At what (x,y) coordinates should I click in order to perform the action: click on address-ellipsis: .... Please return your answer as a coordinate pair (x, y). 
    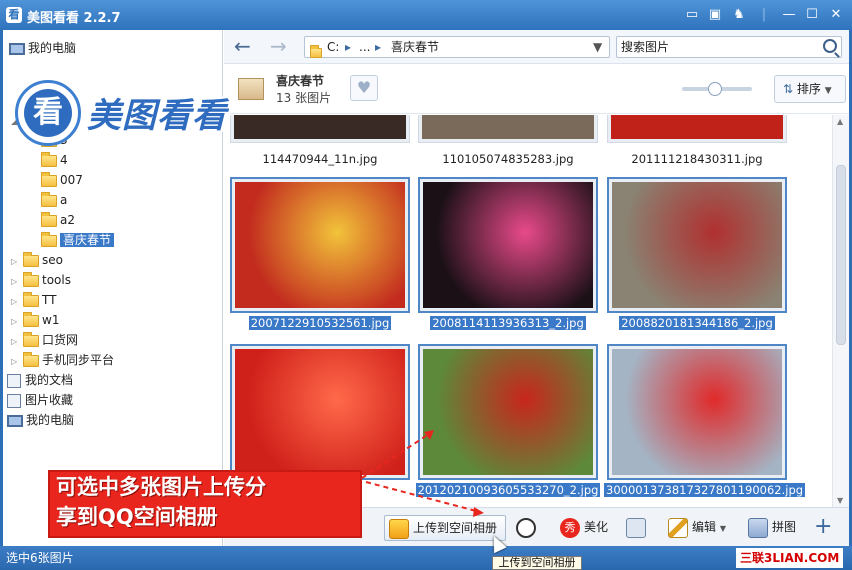
    Looking at the image, I should click on (364, 47).